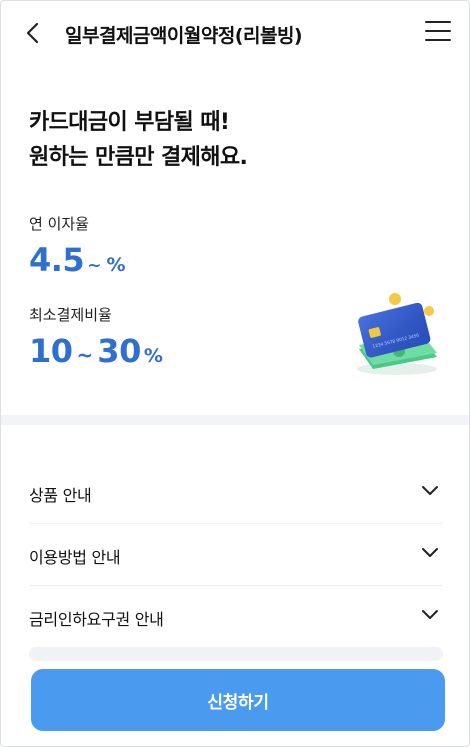 This screenshot has height=747, width=470. I want to click on accordion-usage-info: 이용방법 안내, so click(236, 554).